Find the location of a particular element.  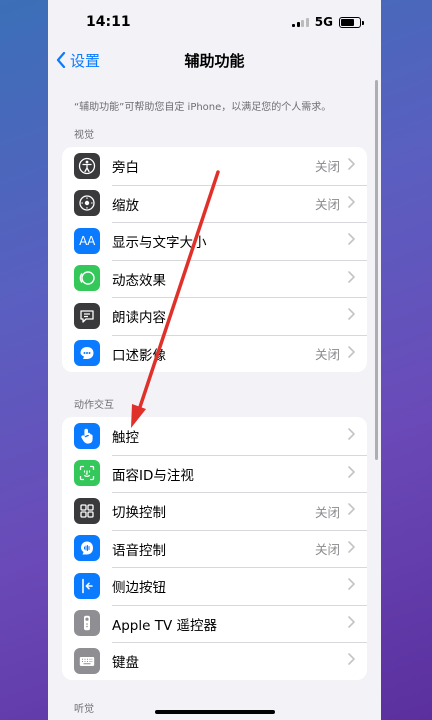

signal-icon is located at coordinates (300, 22).